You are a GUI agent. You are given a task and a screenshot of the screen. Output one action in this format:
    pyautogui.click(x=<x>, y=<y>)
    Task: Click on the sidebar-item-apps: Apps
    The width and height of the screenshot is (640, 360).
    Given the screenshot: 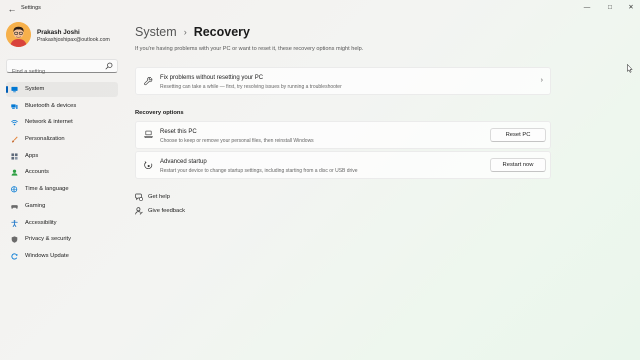 What is the action you would take?
    pyautogui.click(x=62, y=156)
    